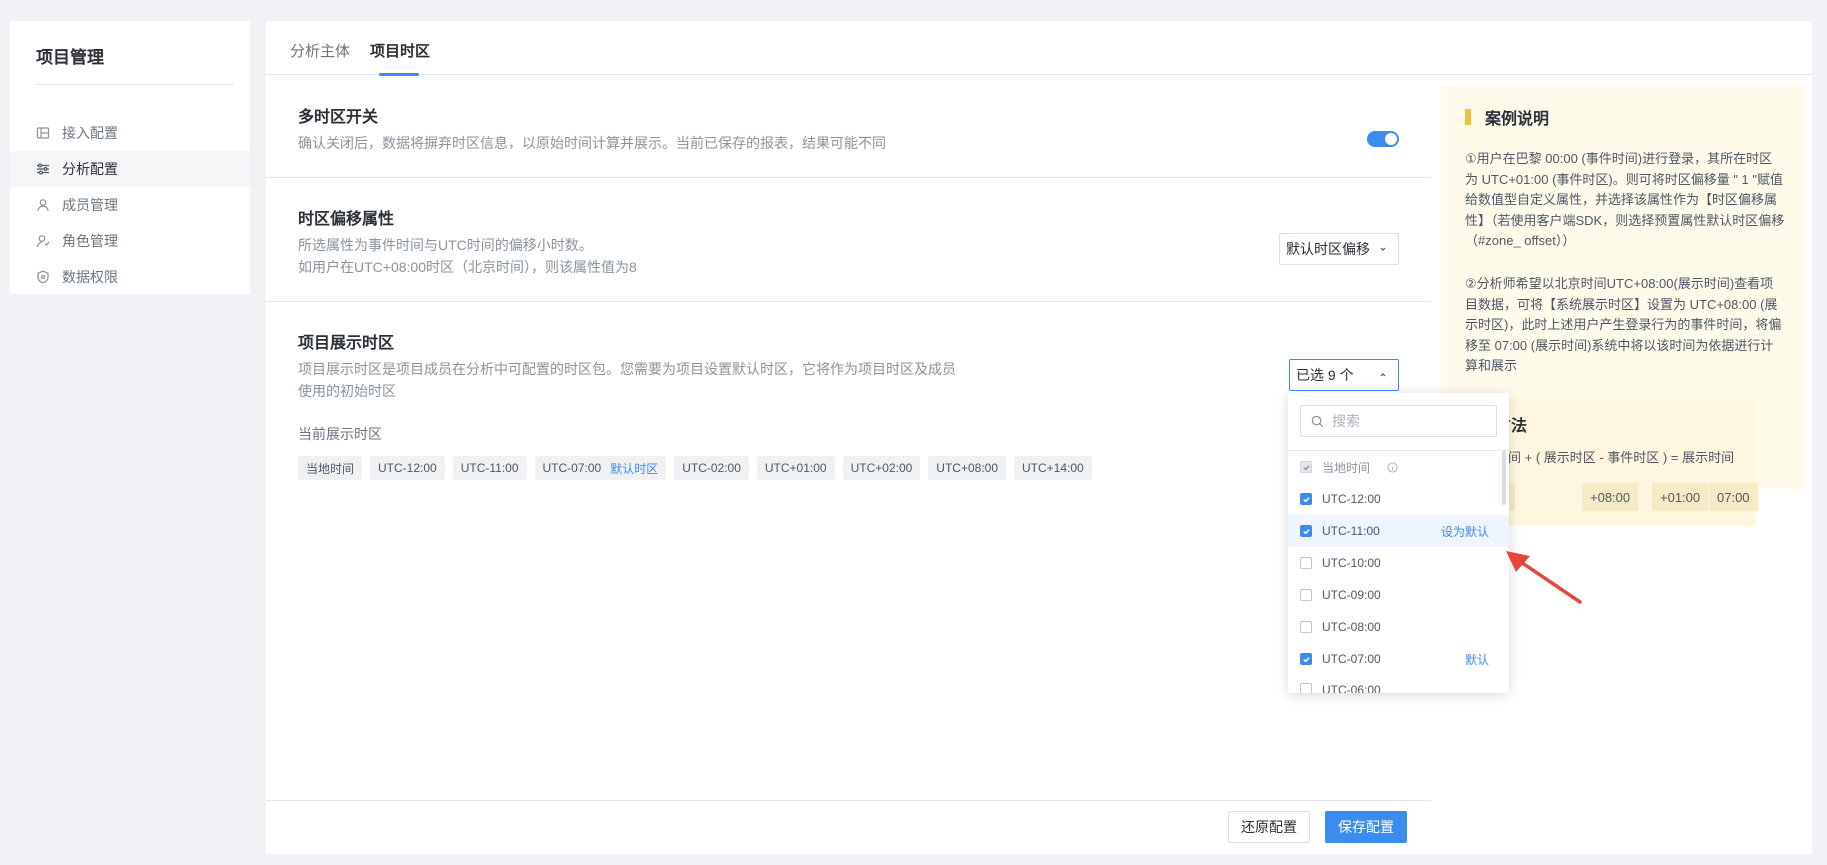 The image size is (1827, 865). I want to click on note-title-text: 案例说明, so click(1517, 119).